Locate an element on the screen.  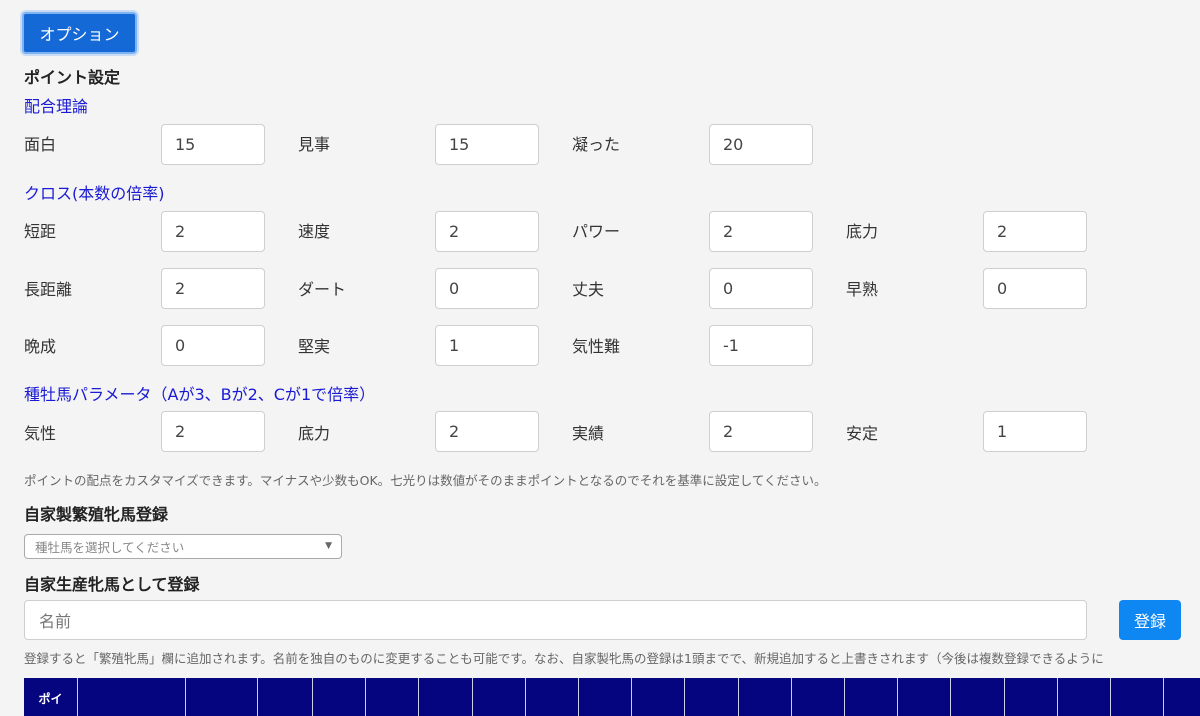
field-label: 堅実 is located at coordinates (314, 346).